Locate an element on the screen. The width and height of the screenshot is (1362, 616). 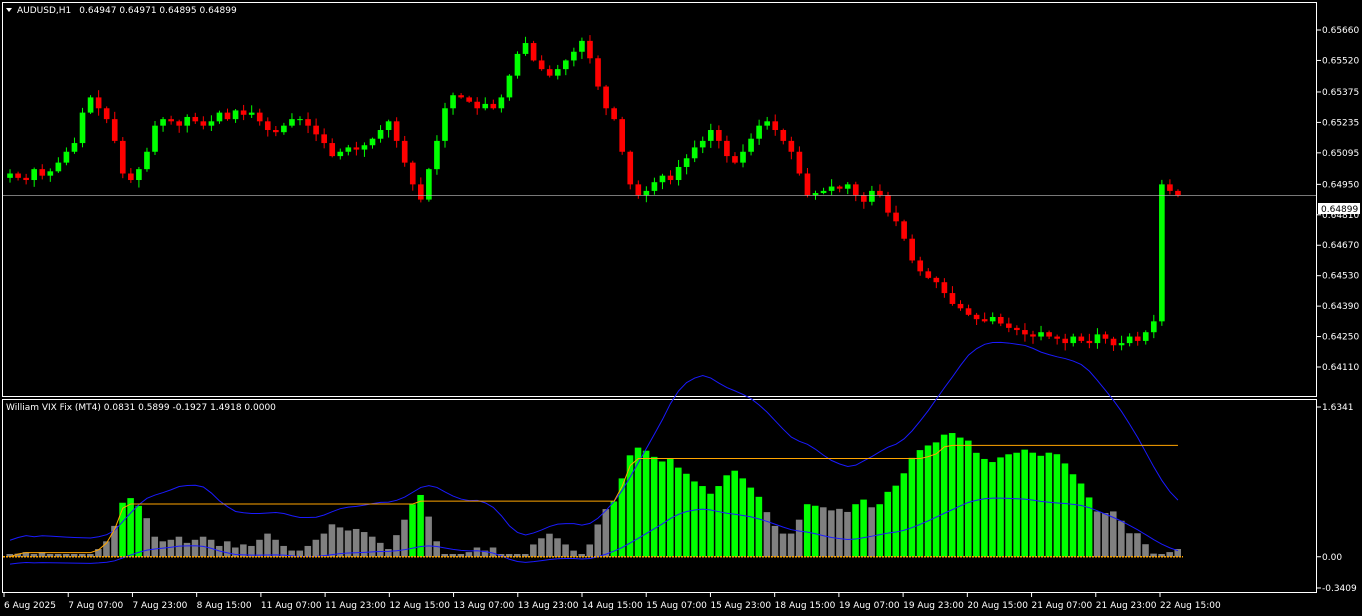
price-axis-label: 0.65520 is located at coordinates (1340, 61).